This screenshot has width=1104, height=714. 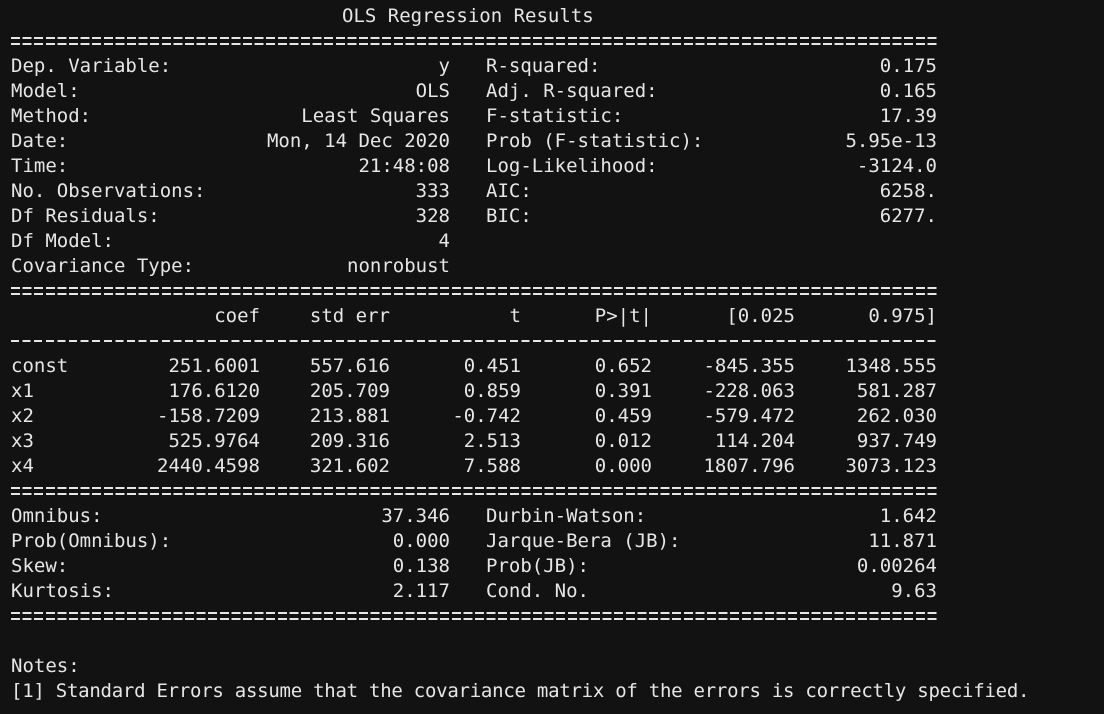 I want to click on summary-value: 333, so click(x=432, y=191).